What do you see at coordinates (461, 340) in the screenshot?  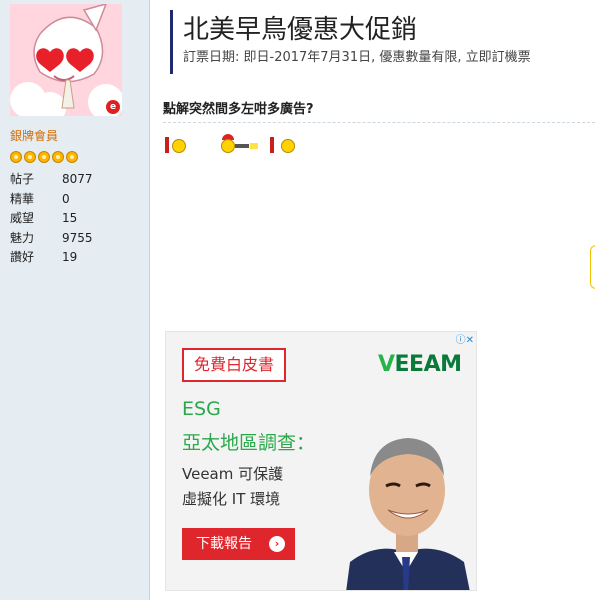 I see `ad-choices-icon: ⓘ✕` at bounding box center [461, 340].